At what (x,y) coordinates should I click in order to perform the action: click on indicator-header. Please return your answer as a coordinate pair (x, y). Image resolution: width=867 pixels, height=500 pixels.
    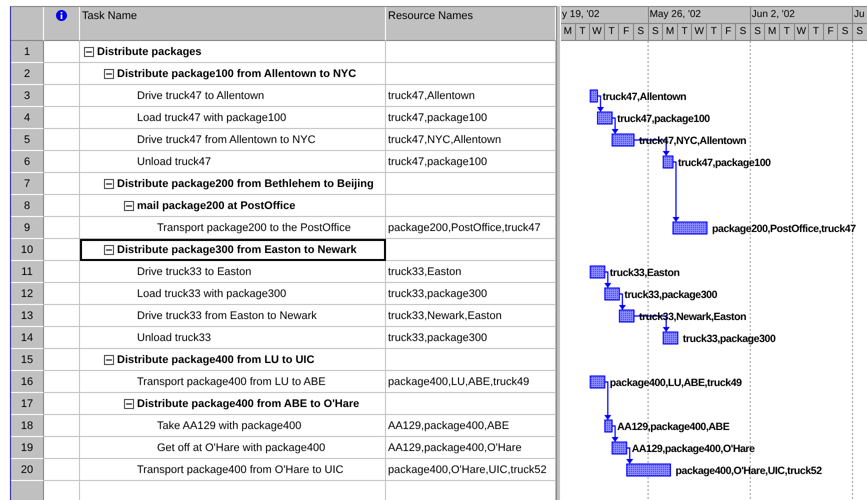
    Looking at the image, I should click on (62, 24).